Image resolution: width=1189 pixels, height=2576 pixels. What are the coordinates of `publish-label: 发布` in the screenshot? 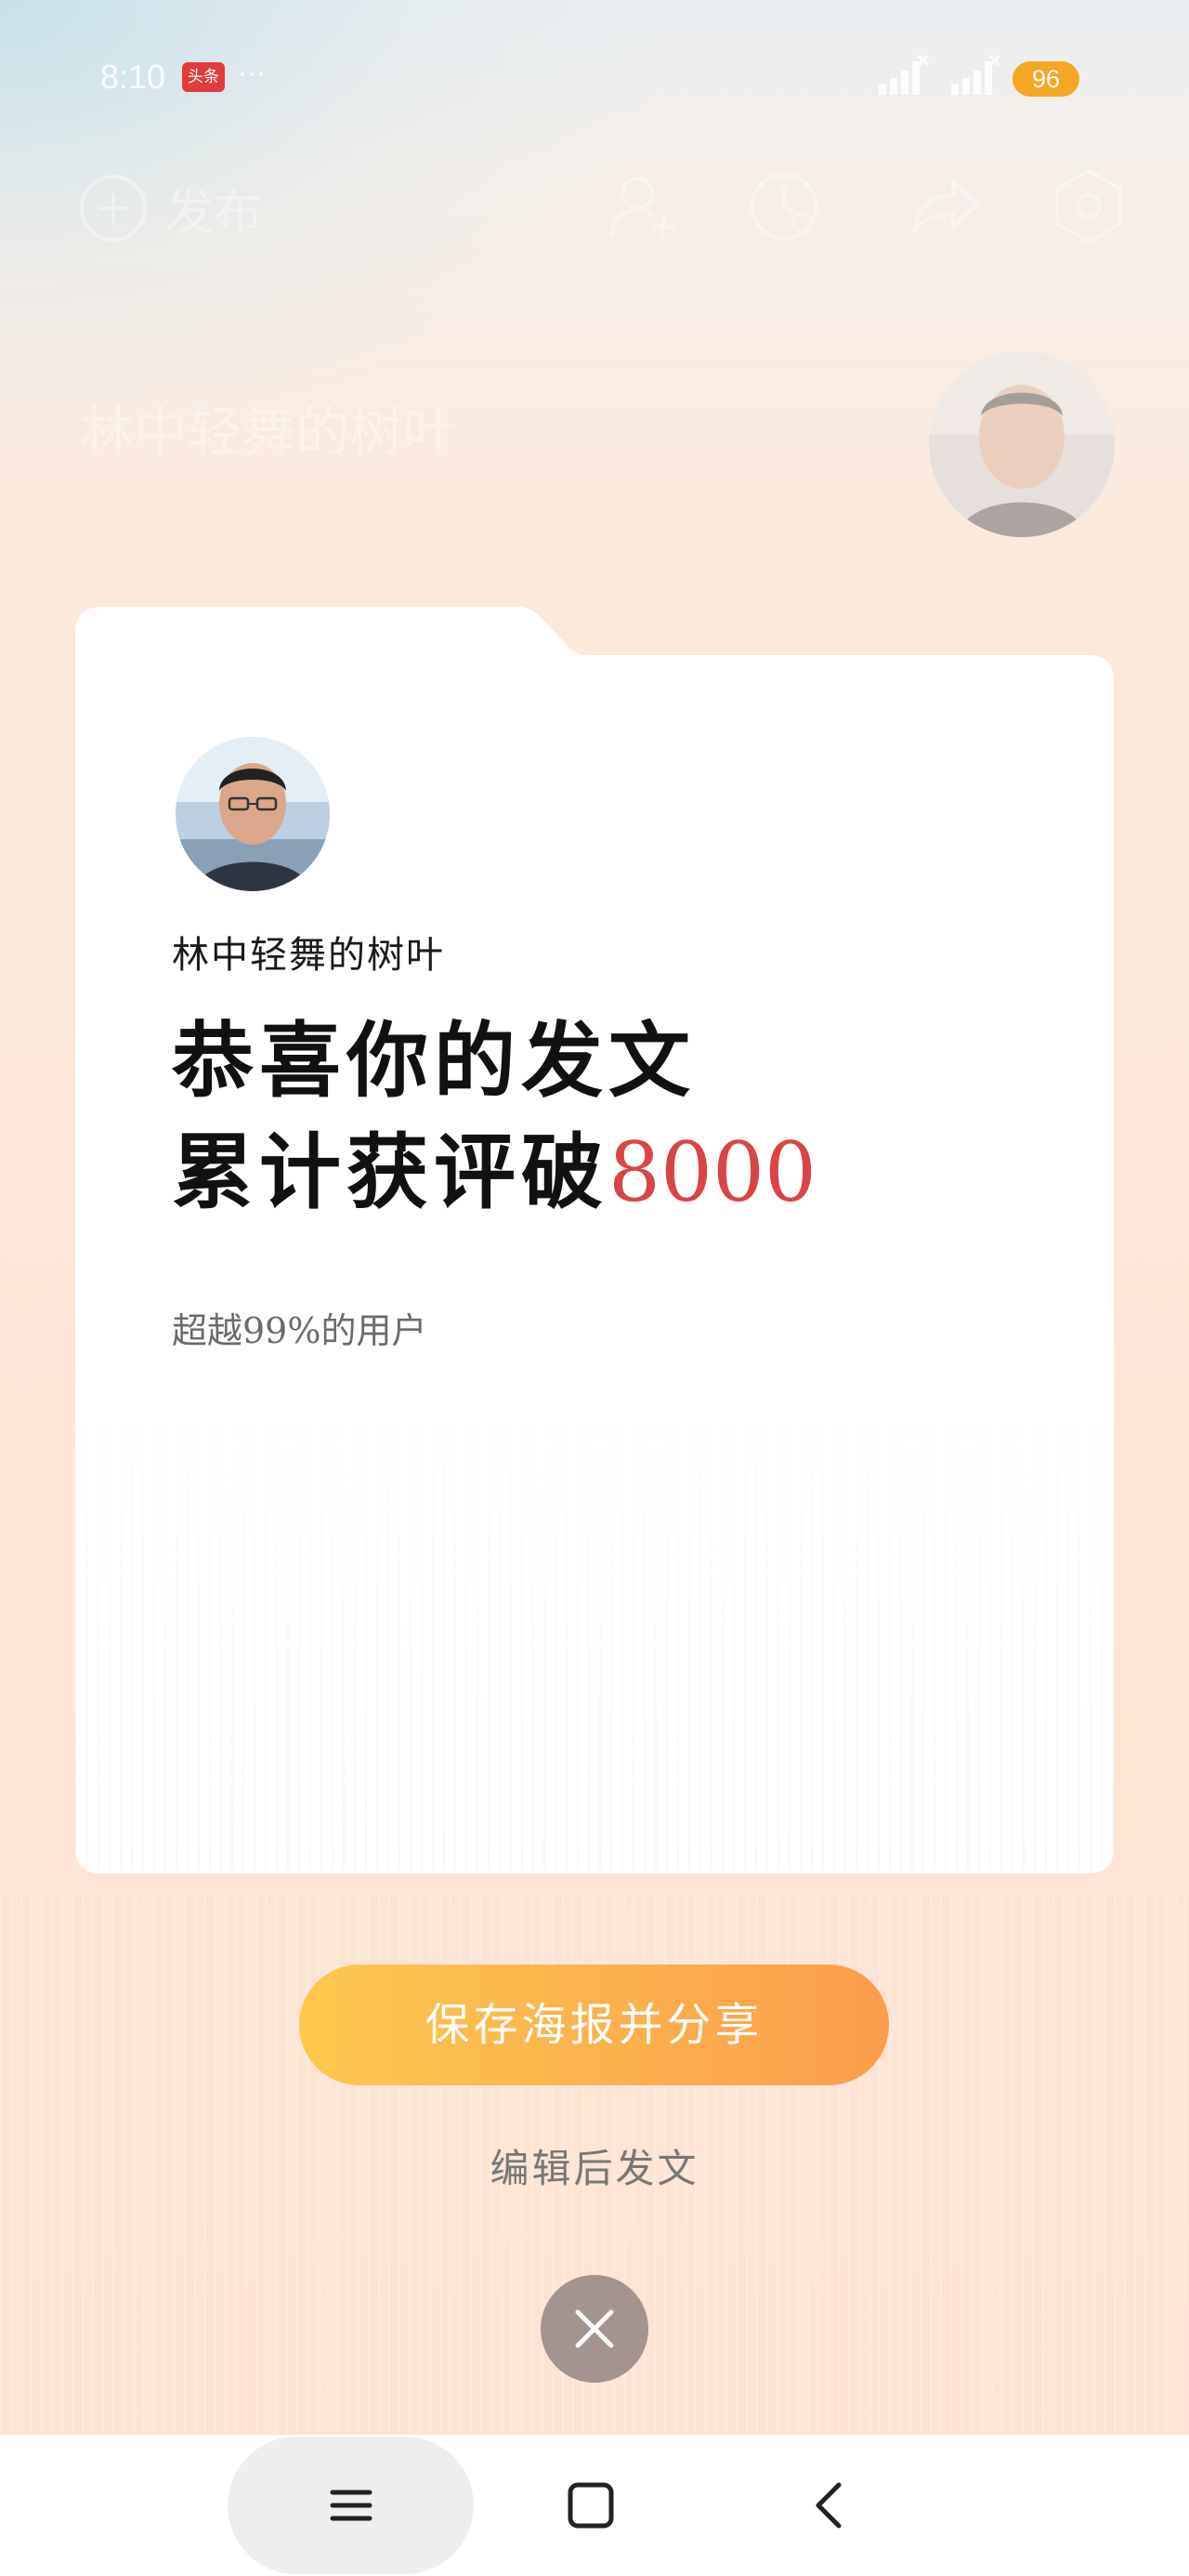 It's located at (214, 213).